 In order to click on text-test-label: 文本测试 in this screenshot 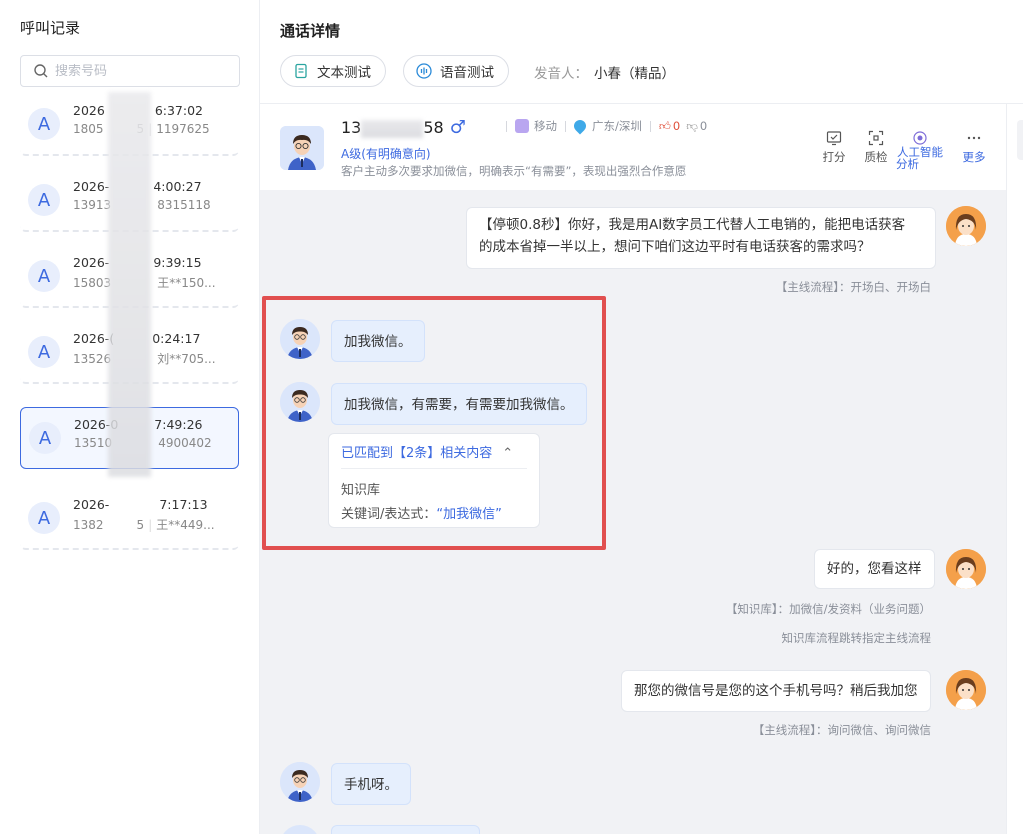, I will do `click(344, 73)`.